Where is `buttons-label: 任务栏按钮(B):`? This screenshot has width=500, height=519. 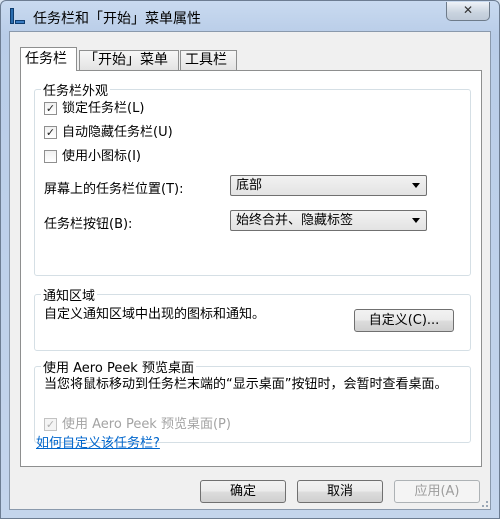
buttons-label: 任务栏按钮(B): is located at coordinates (88, 224).